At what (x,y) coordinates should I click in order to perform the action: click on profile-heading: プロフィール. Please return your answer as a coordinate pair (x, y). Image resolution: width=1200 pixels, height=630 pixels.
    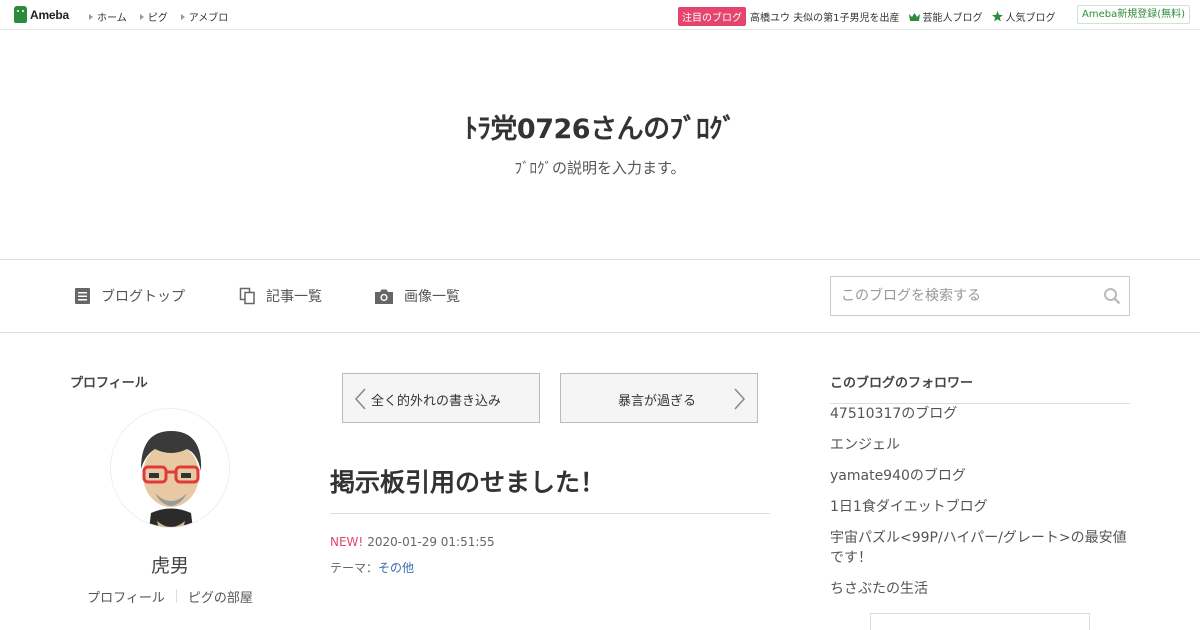
    Looking at the image, I should click on (109, 383).